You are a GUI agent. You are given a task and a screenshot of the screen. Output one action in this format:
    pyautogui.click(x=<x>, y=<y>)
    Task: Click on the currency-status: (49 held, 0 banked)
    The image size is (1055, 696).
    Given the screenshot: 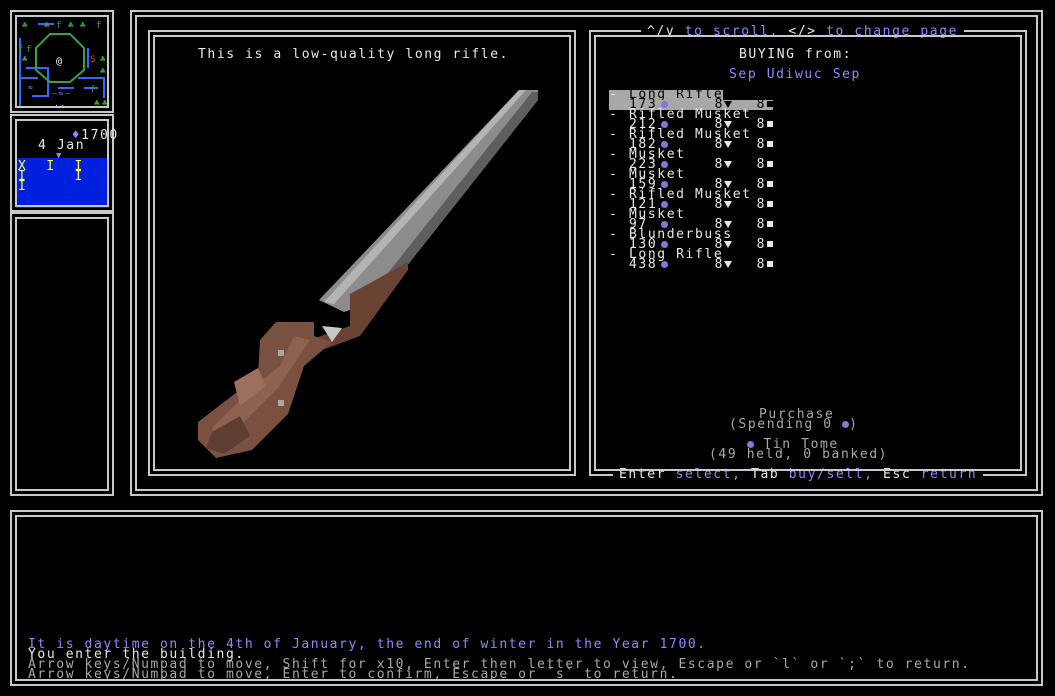 What is the action you would take?
    pyautogui.click(x=799, y=454)
    